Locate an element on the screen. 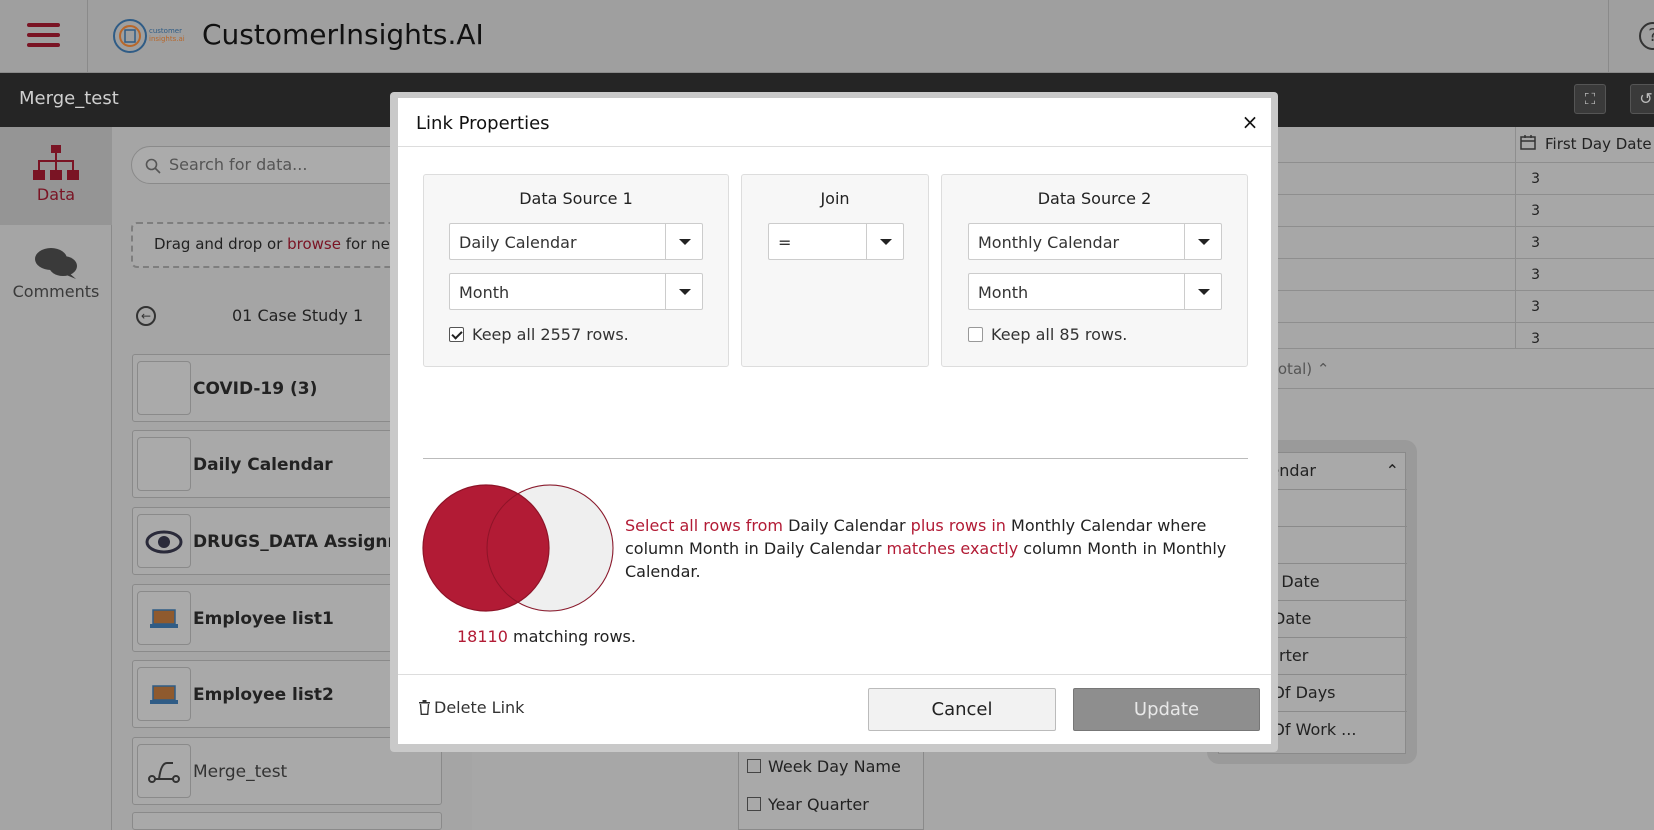  close-icon: × is located at coordinates (1250, 122).